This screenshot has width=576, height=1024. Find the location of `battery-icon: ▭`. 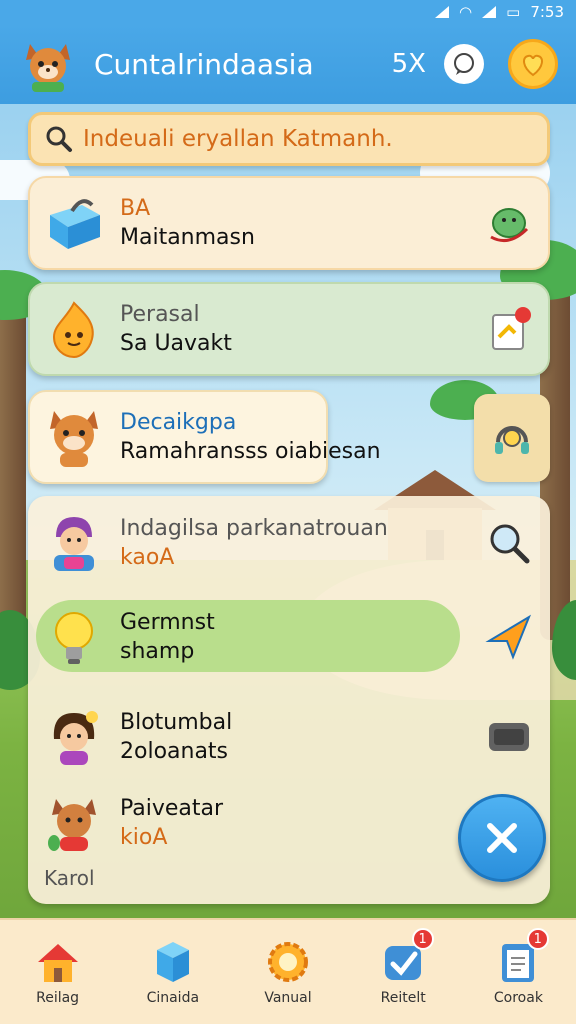

battery-icon: ▭ is located at coordinates (513, 12).